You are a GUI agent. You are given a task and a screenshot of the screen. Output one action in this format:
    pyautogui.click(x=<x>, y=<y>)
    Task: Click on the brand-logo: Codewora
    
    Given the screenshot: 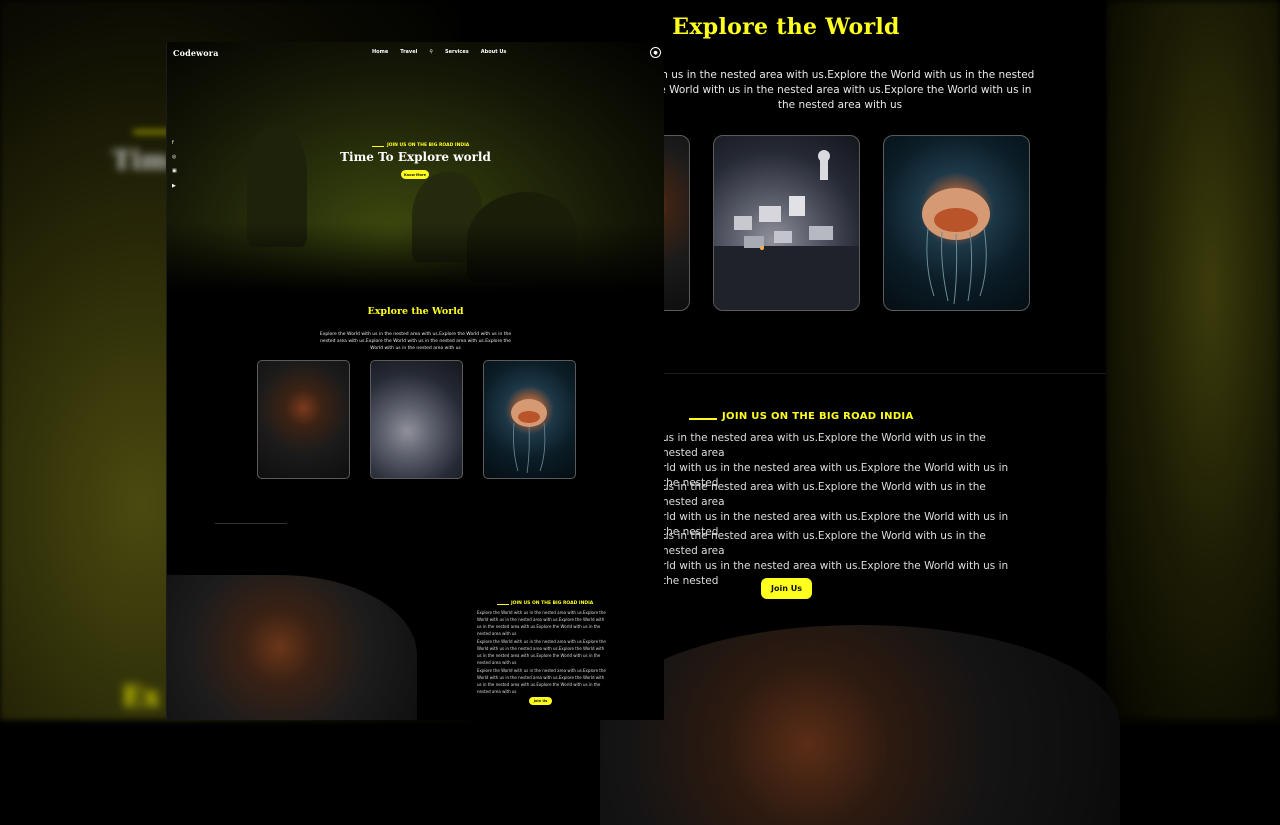 What is the action you would take?
    pyautogui.click(x=196, y=53)
    